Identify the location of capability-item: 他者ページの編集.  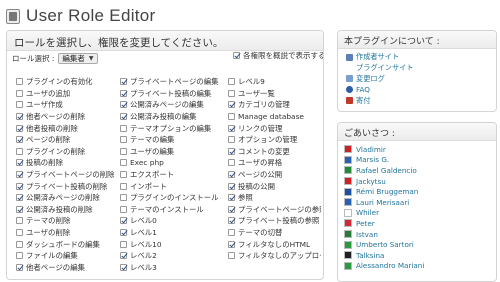
(68, 267).